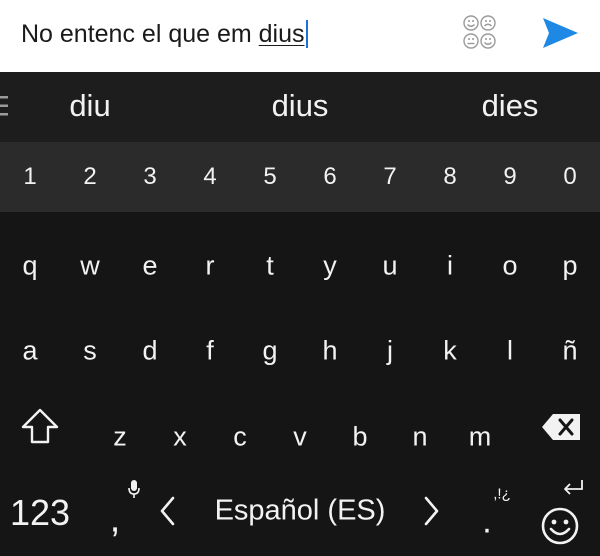 The image size is (600, 556). Describe the element at coordinates (573, 490) in the screenshot. I see `enter-icon` at that location.